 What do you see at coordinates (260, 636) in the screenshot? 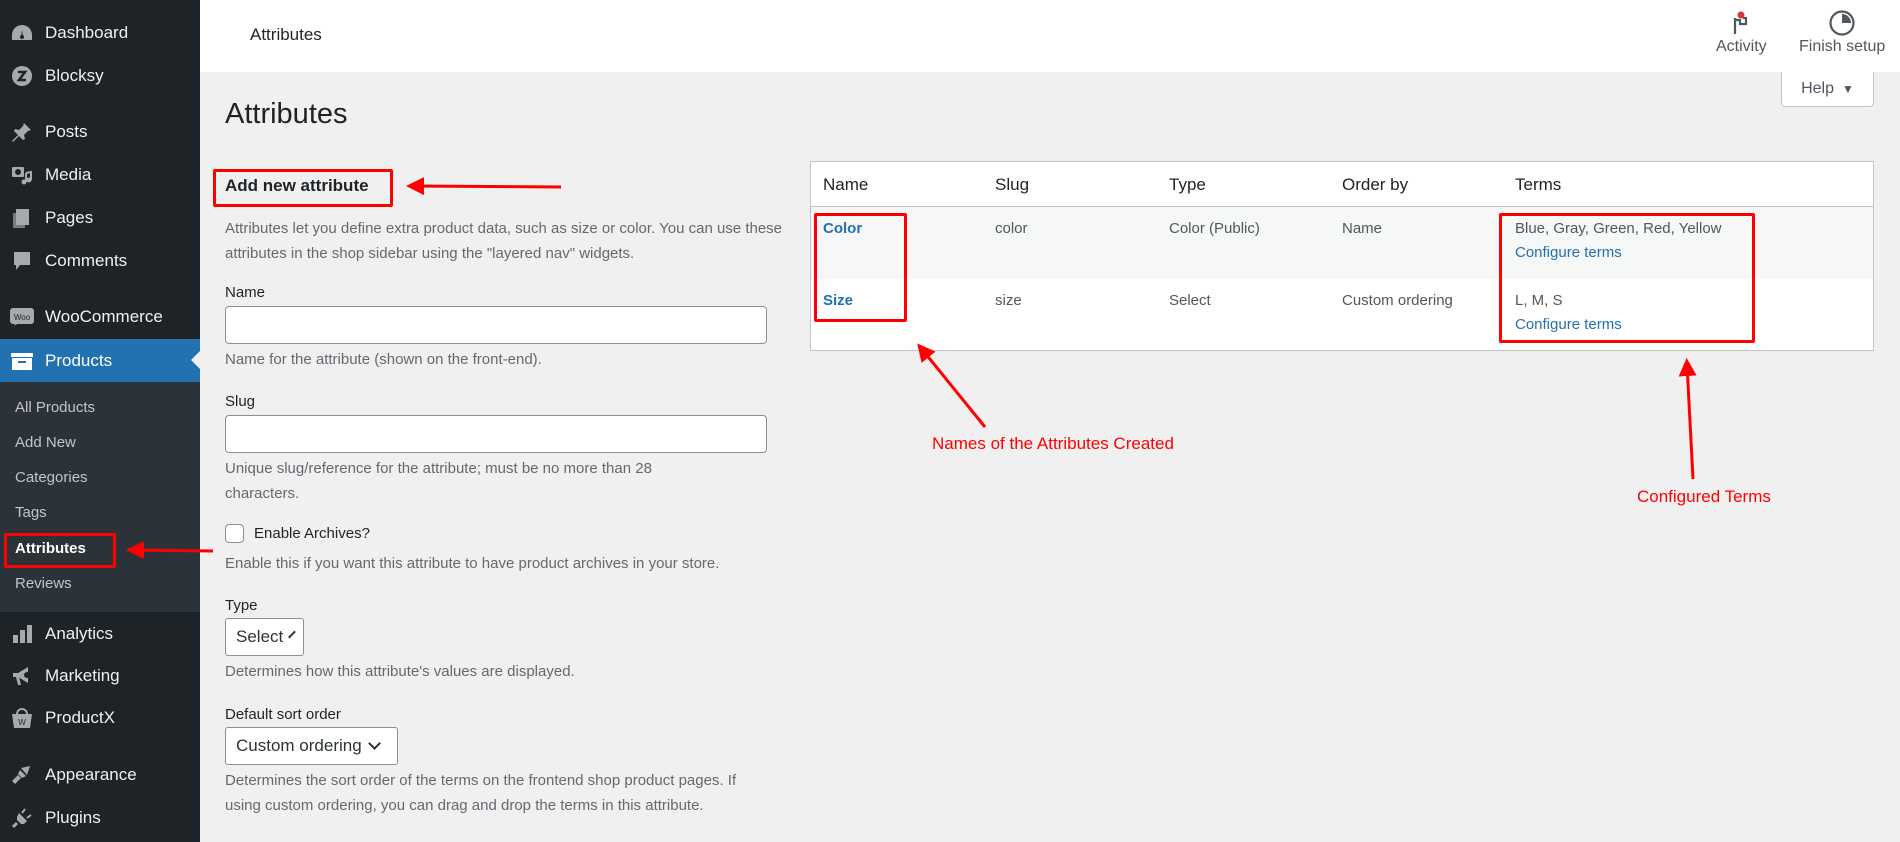
I see `type-select-value: Select` at bounding box center [260, 636].